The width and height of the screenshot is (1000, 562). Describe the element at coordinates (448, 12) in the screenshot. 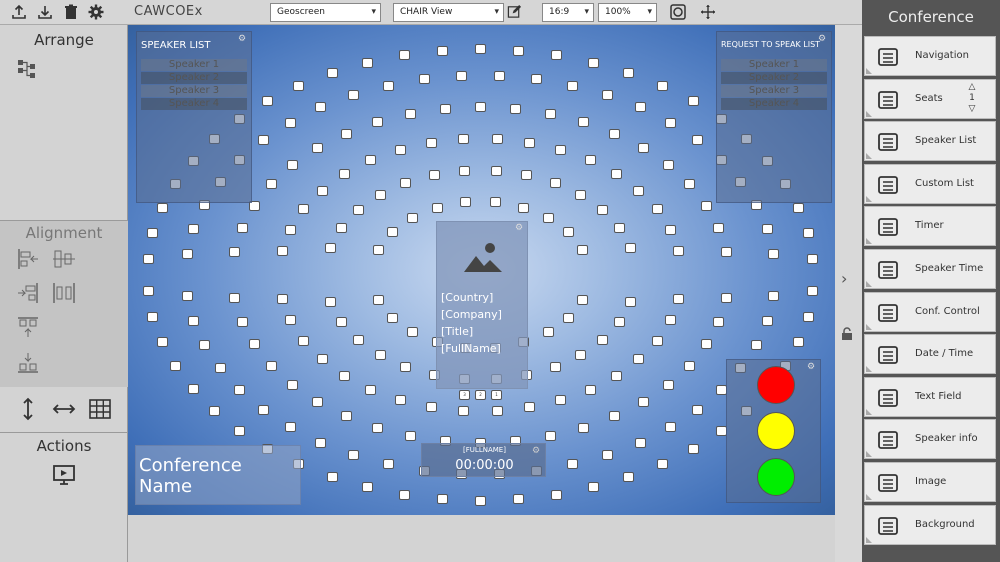

I see `view-select: CHAIR View ▾` at that location.